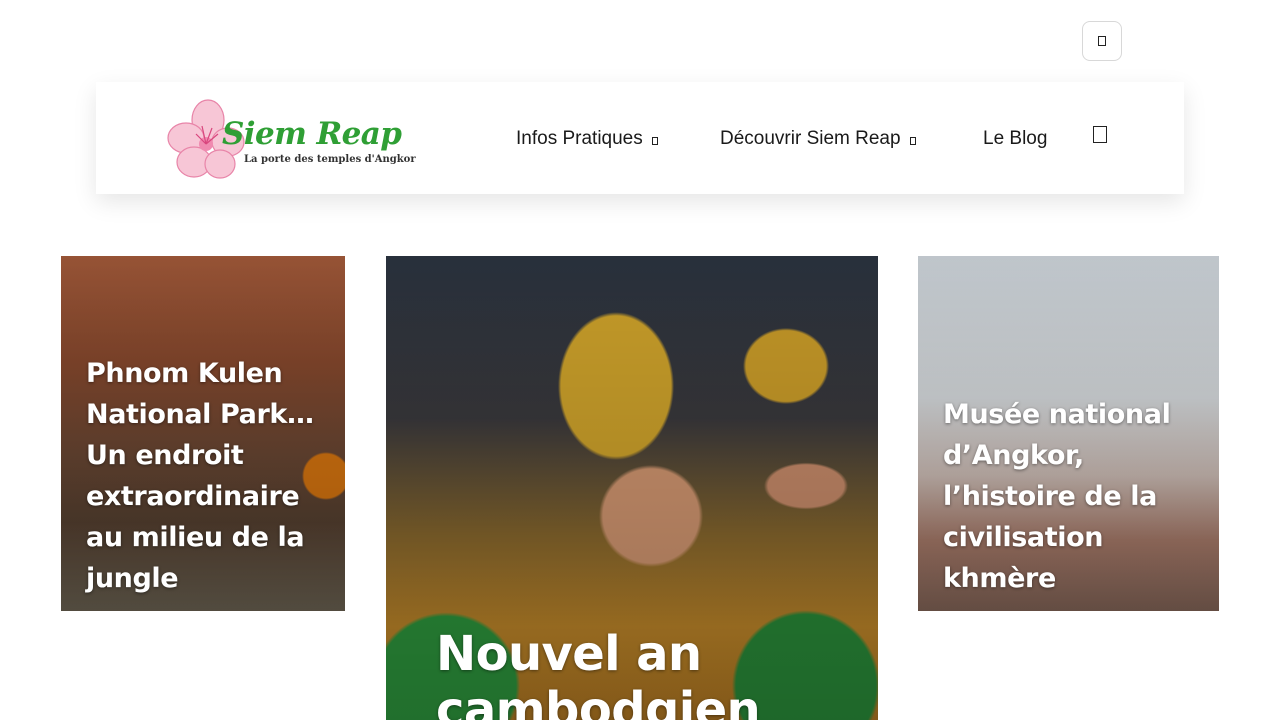 Image resolution: width=1280 pixels, height=720 pixels. I want to click on nav-item-infos-pratiques: Infos Pratiques, so click(587, 139).